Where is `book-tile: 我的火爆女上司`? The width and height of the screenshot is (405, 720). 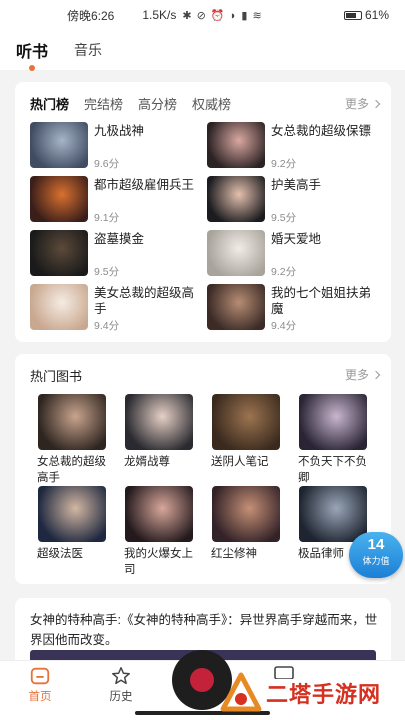 book-tile: 我的火爆女上司 is located at coordinates (159, 532).